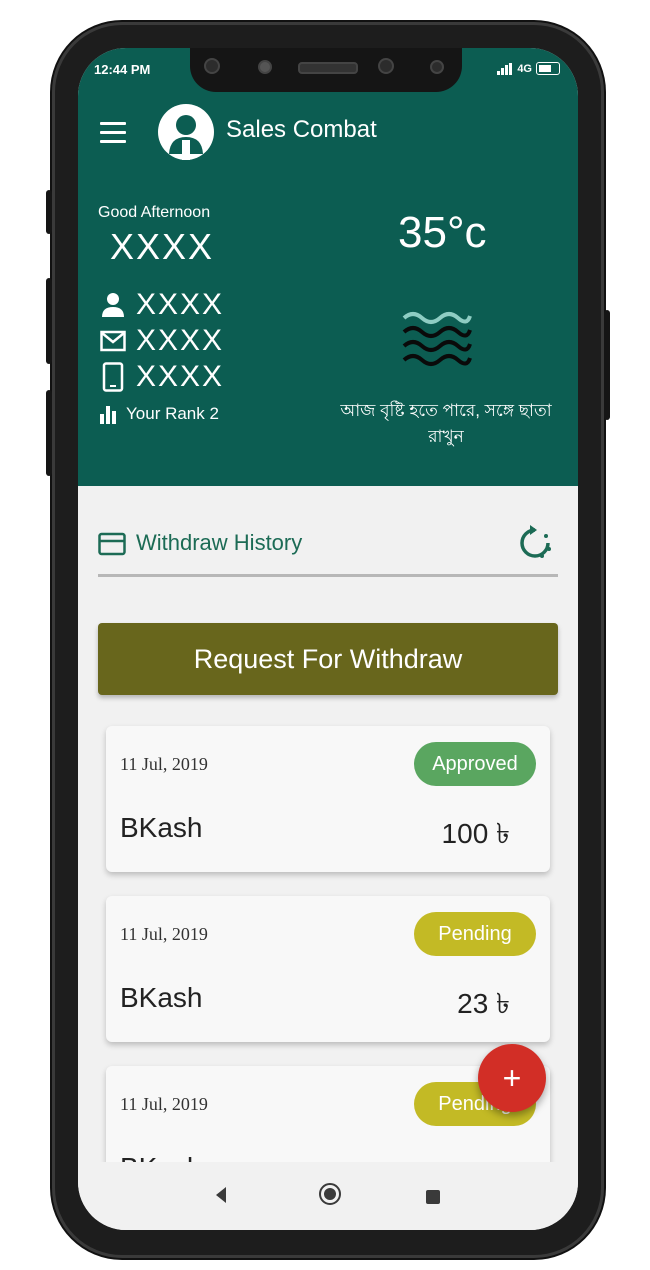  What do you see at coordinates (301, 129) in the screenshot?
I see `app-title: Sales Combat` at bounding box center [301, 129].